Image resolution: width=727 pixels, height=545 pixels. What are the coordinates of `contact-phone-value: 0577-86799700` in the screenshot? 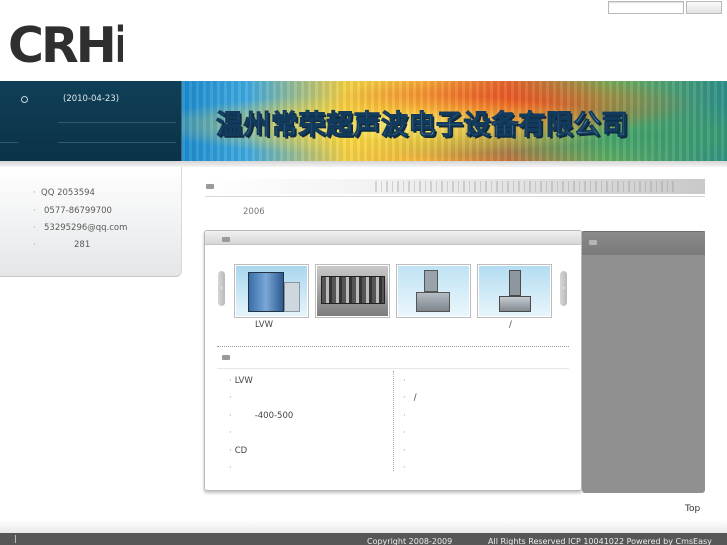 It's located at (78, 211).